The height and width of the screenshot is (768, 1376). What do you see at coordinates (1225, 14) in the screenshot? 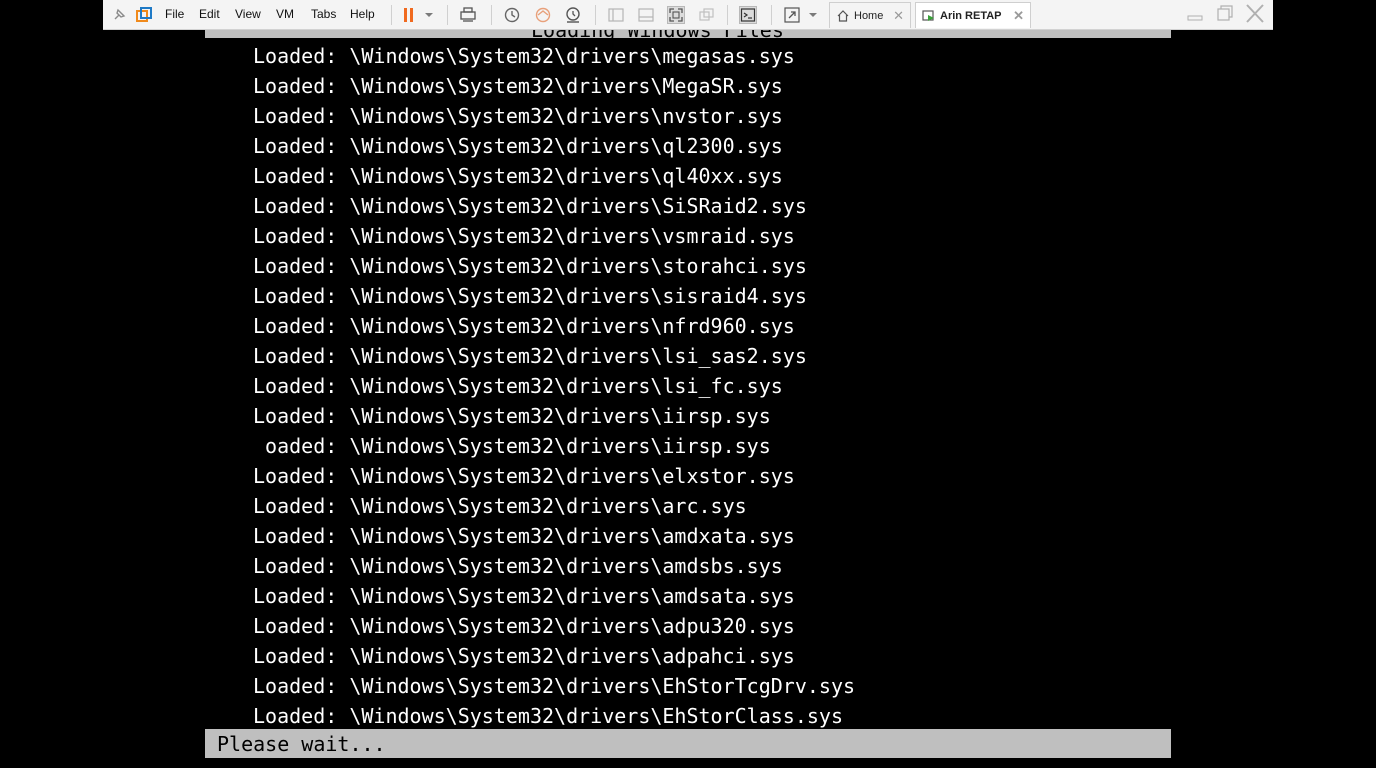
I see `restore-button` at bounding box center [1225, 14].